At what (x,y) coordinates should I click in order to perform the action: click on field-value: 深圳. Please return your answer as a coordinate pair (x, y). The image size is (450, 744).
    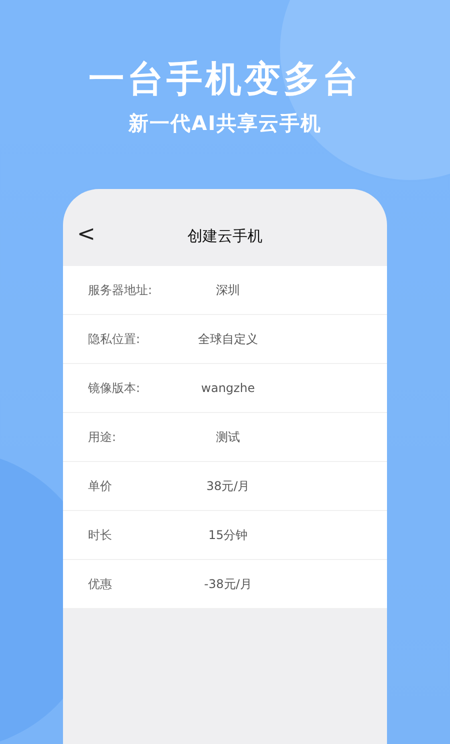
    Looking at the image, I should click on (228, 290).